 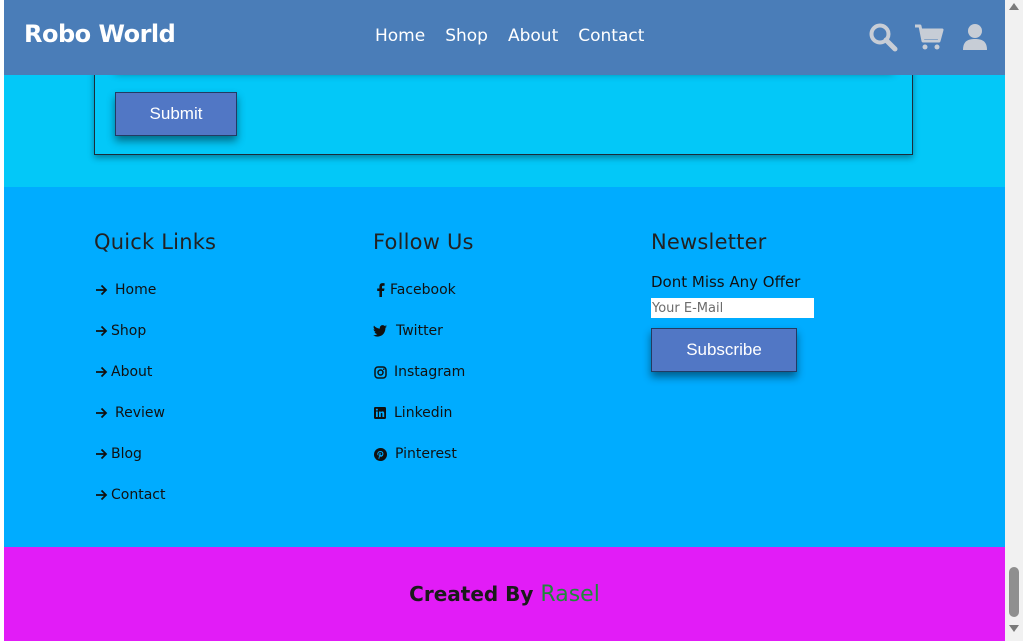 I want to click on link-label: Facebook, so click(x=423, y=290).